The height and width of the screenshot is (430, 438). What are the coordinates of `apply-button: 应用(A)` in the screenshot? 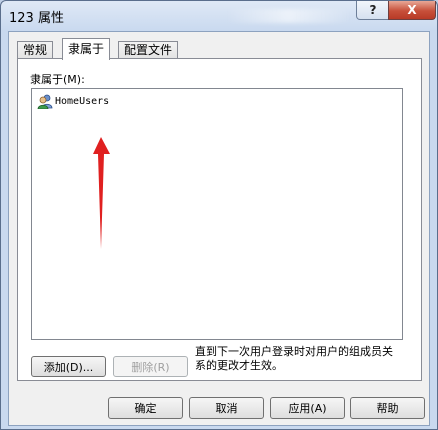 It's located at (307, 408).